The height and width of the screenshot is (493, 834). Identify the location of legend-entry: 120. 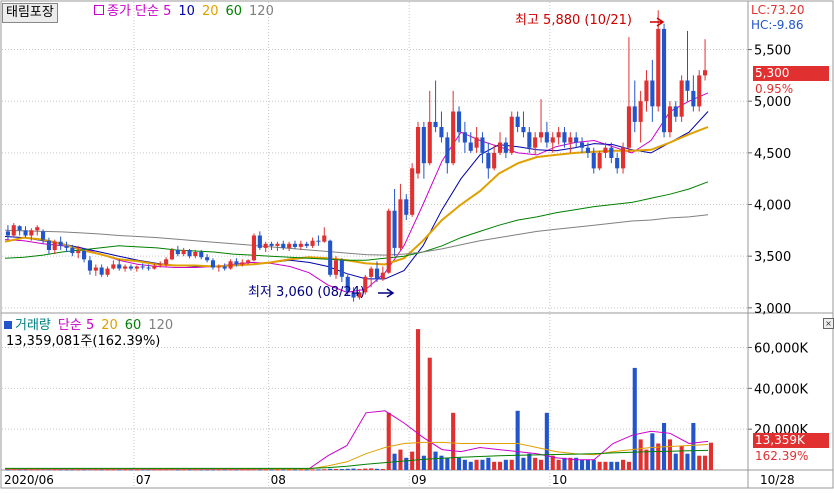
(161, 325).